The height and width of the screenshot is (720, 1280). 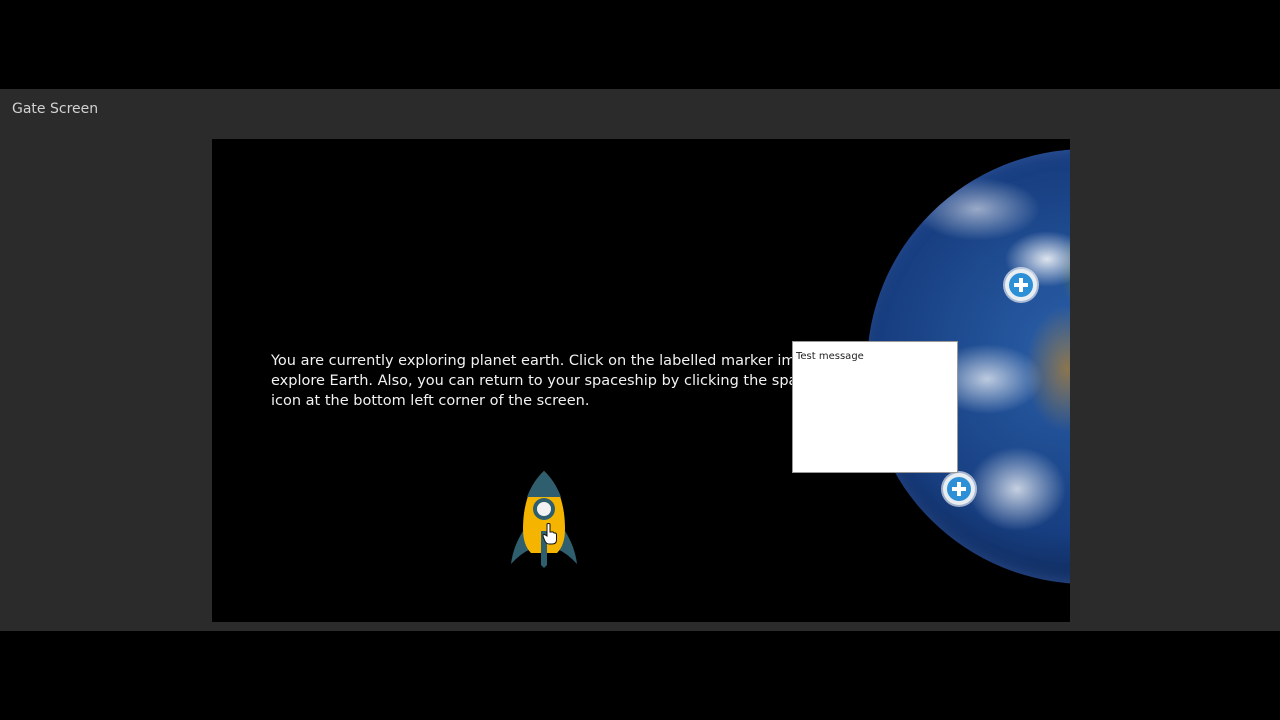 I want to click on rocket-icon, so click(x=544, y=519).